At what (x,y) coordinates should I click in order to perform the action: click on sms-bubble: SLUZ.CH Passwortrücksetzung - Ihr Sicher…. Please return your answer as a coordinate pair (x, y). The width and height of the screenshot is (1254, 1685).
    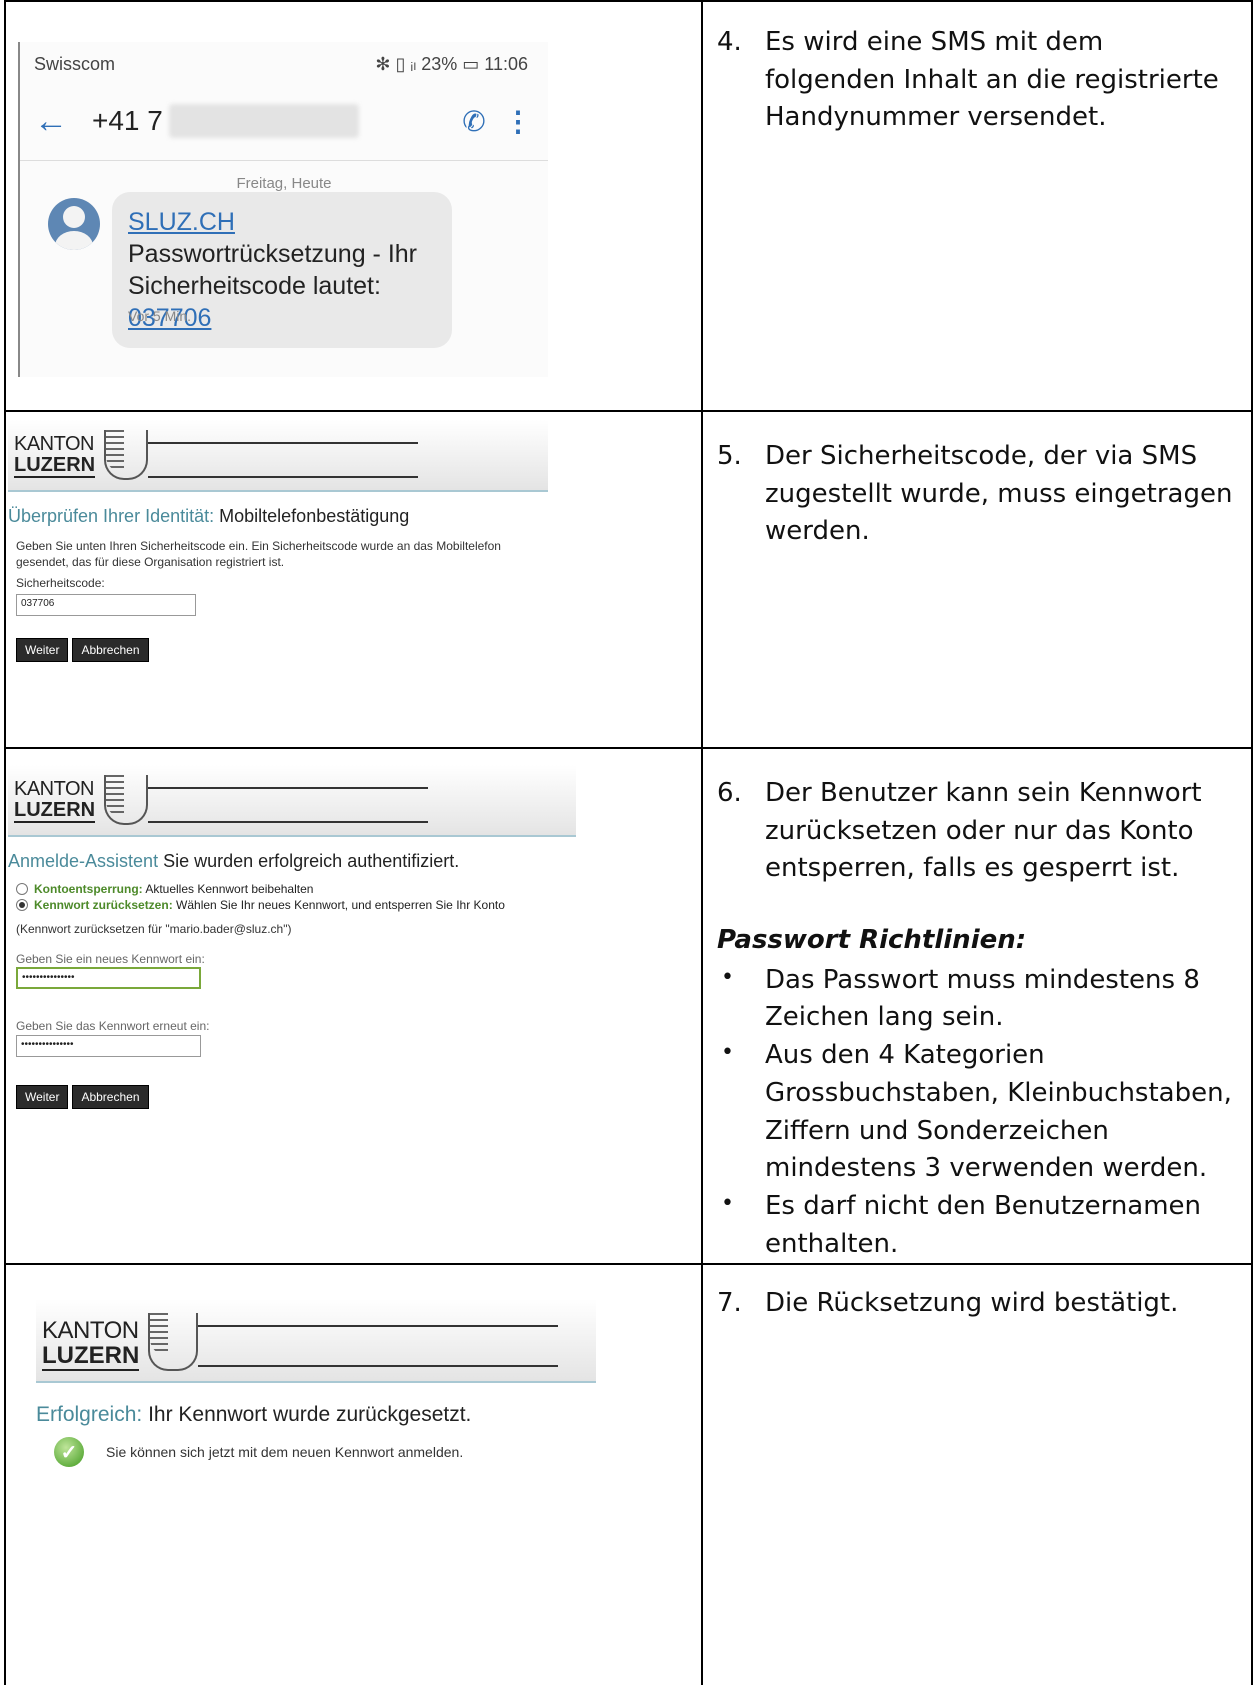
    Looking at the image, I should click on (282, 270).